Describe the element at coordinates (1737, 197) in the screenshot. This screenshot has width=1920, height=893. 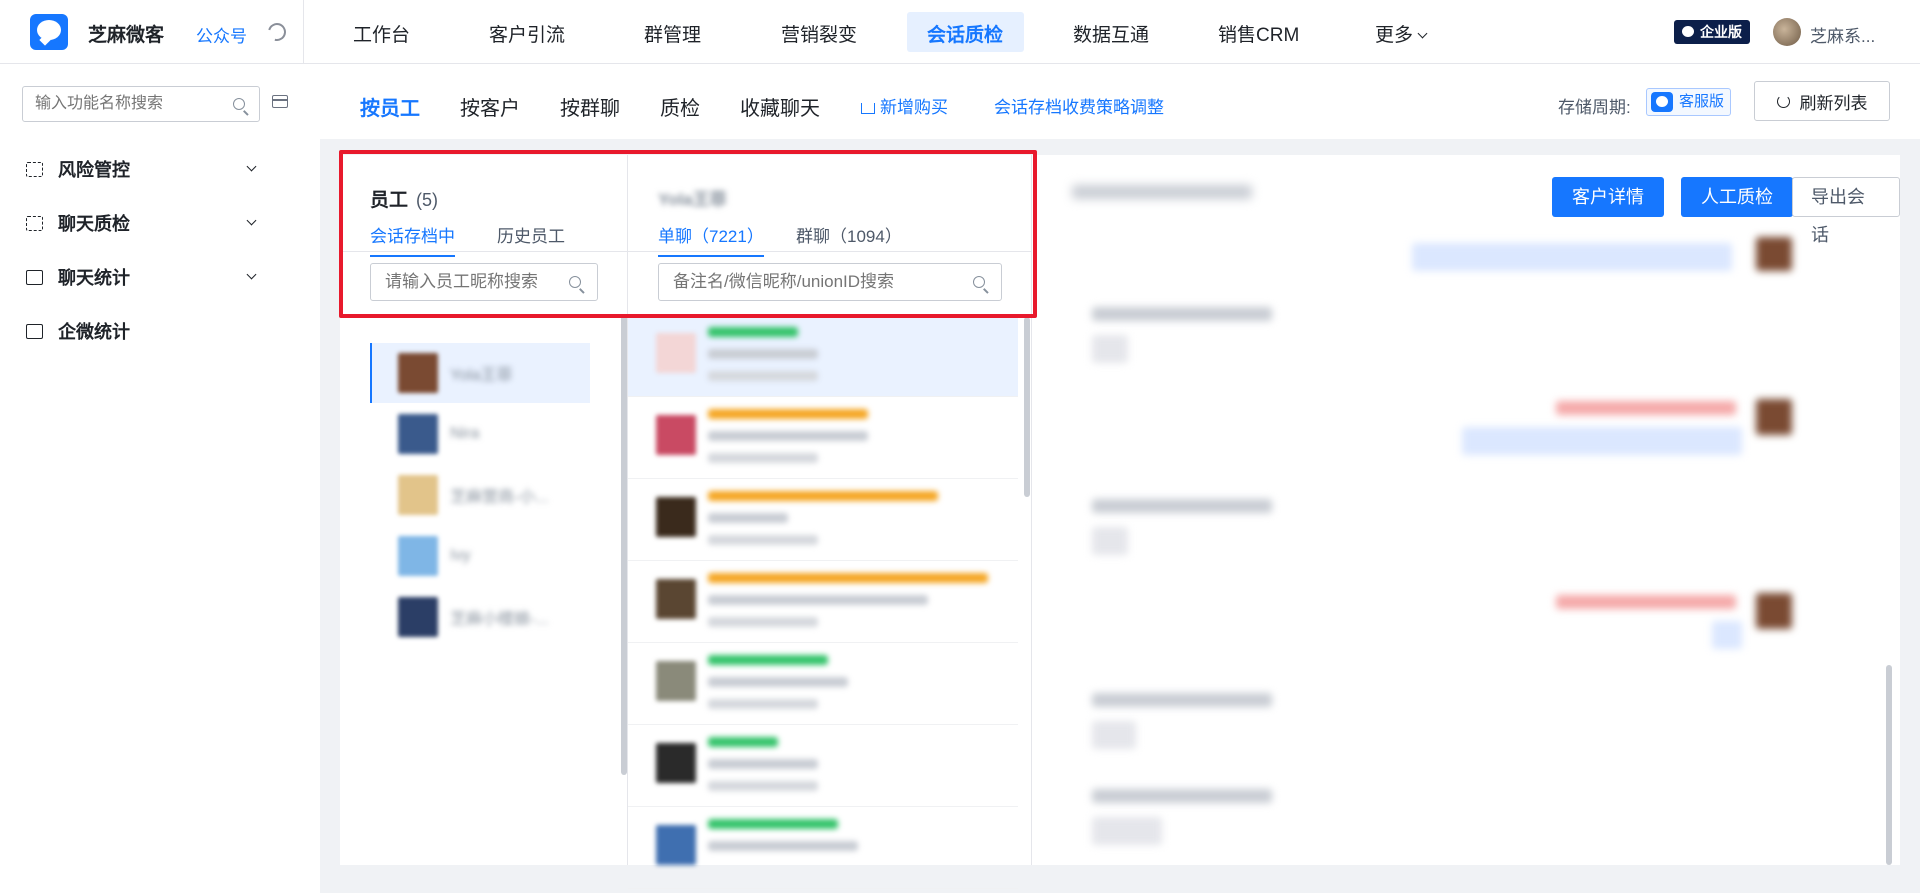
I see `manual-qc-button: 人工质检` at that location.